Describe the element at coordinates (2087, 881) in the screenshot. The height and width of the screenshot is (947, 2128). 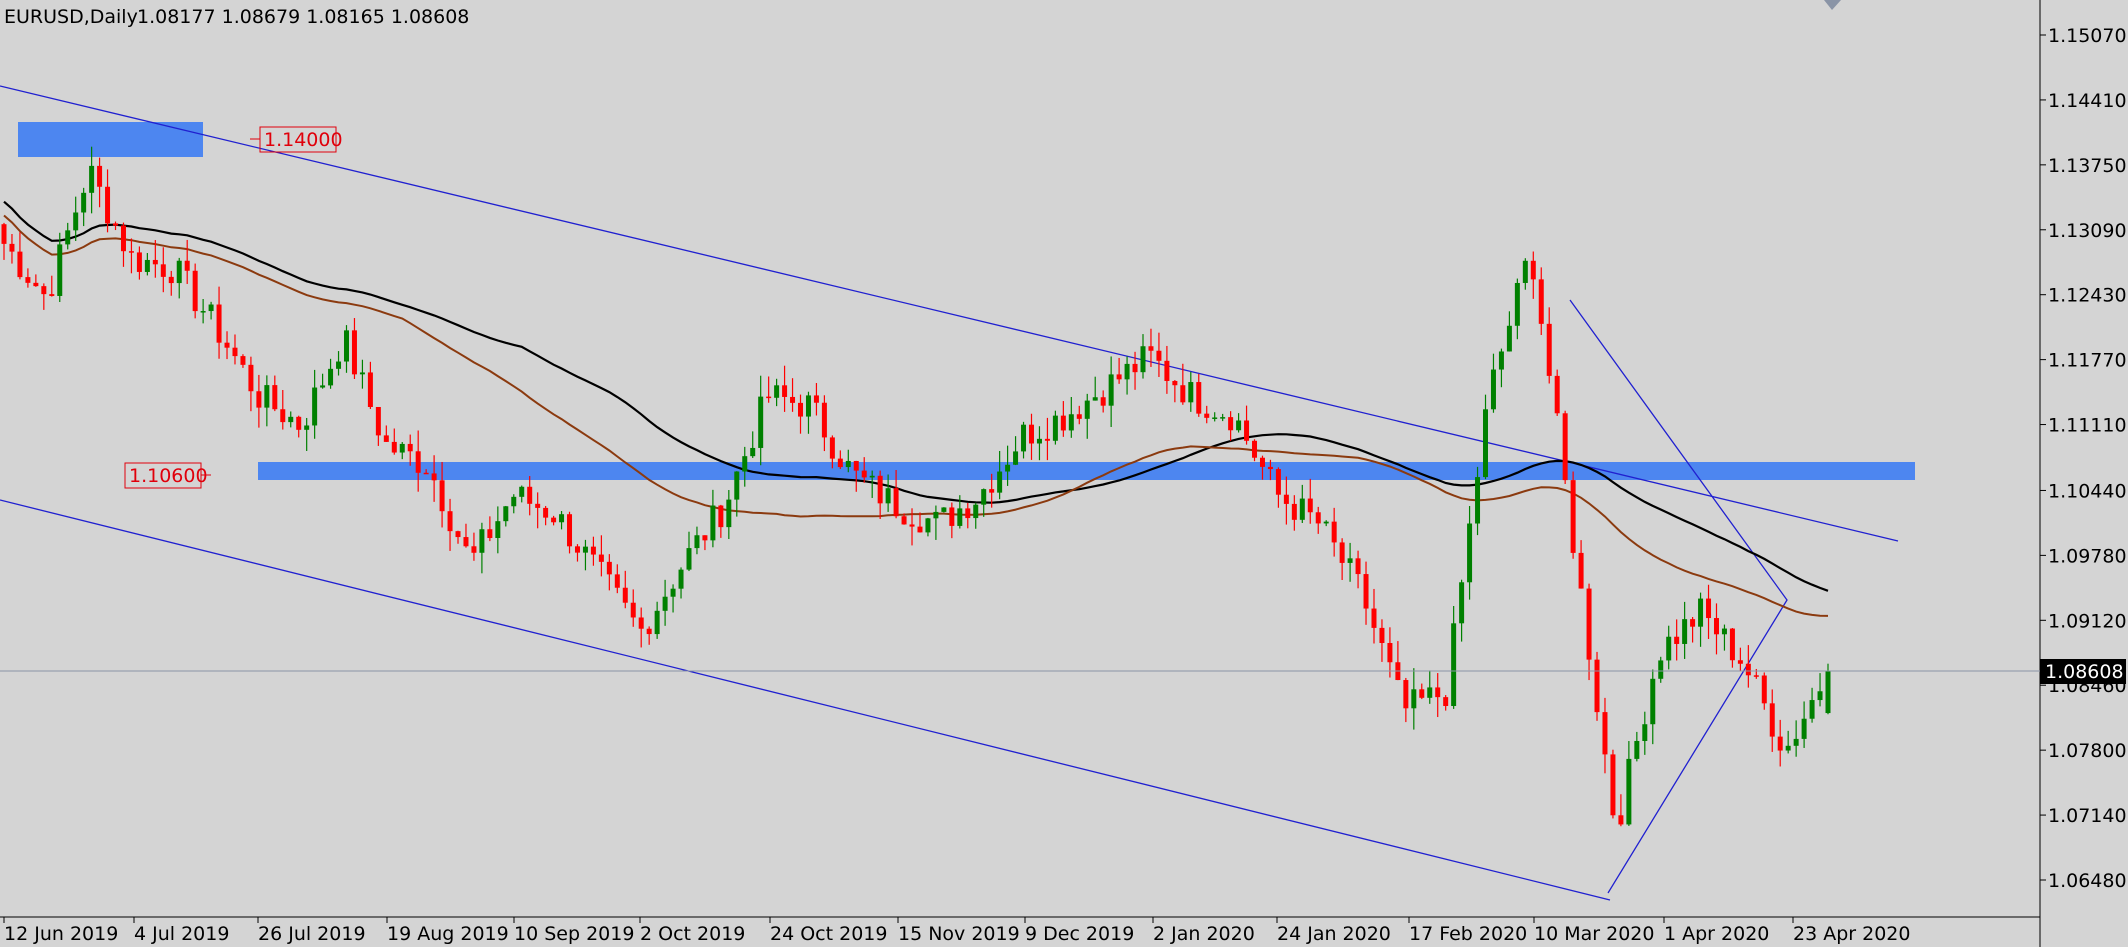
I see `price-tick-label: 1.06480` at that location.